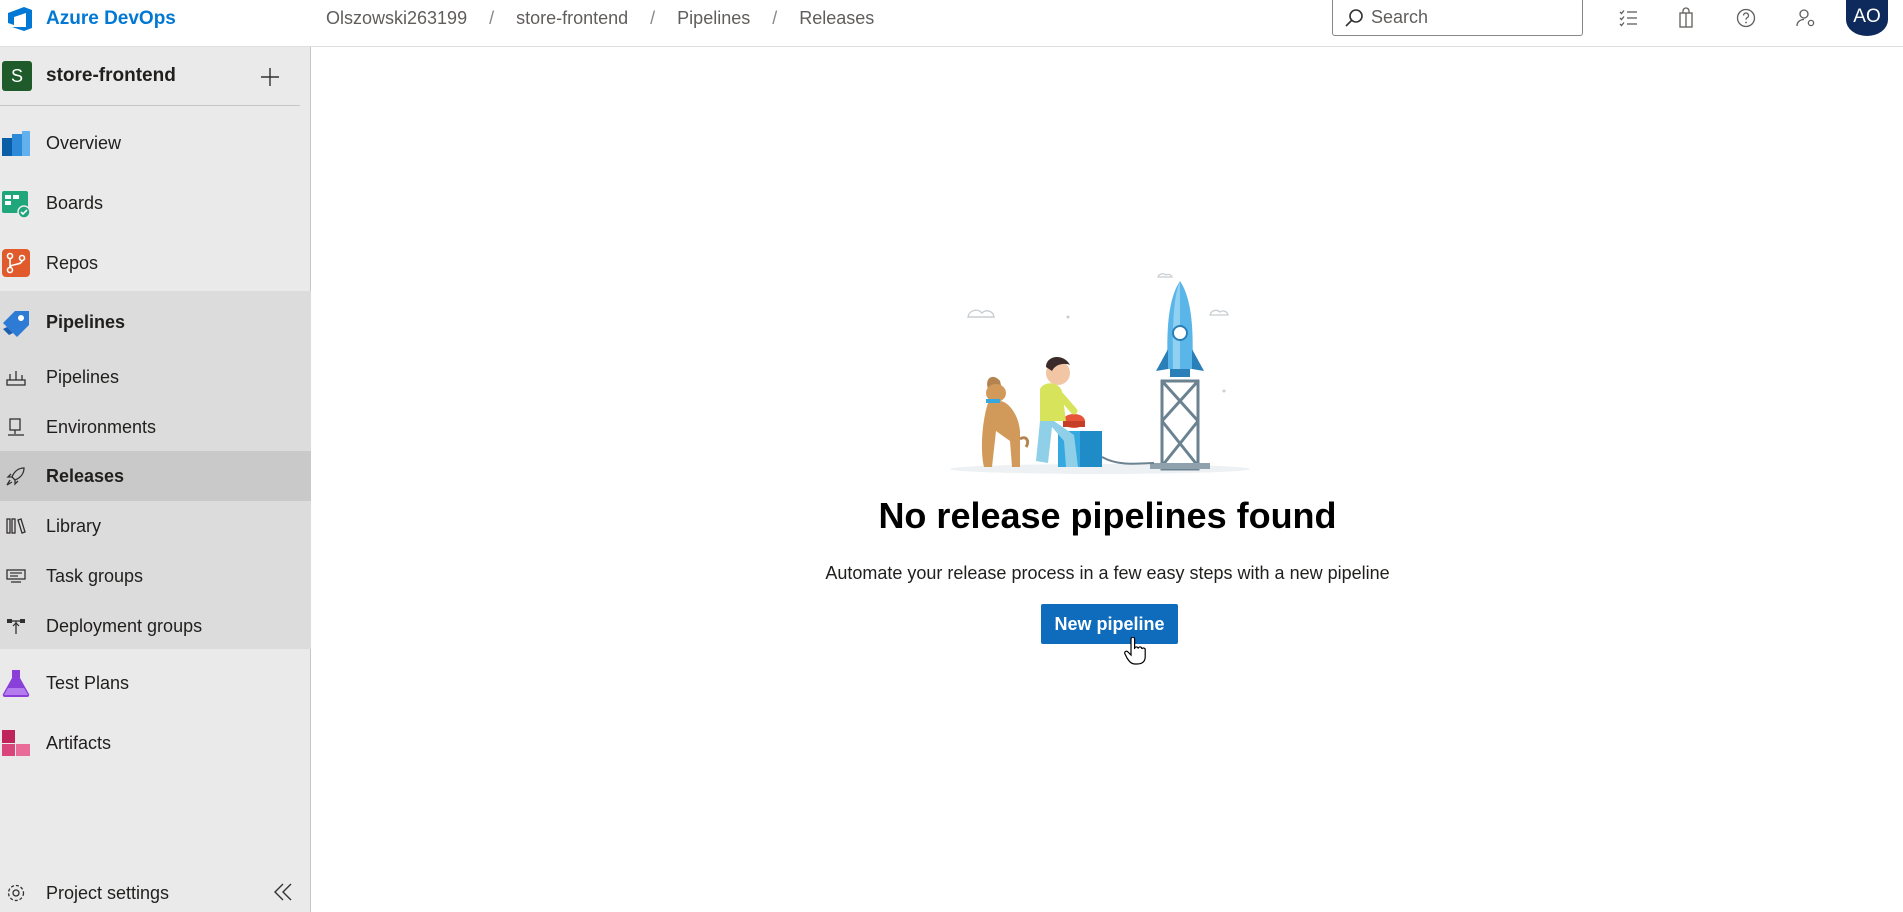 Image resolution: width=1903 pixels, height=912 pixels. I want to click on avatar-initials: AO, so click(1867, 16).